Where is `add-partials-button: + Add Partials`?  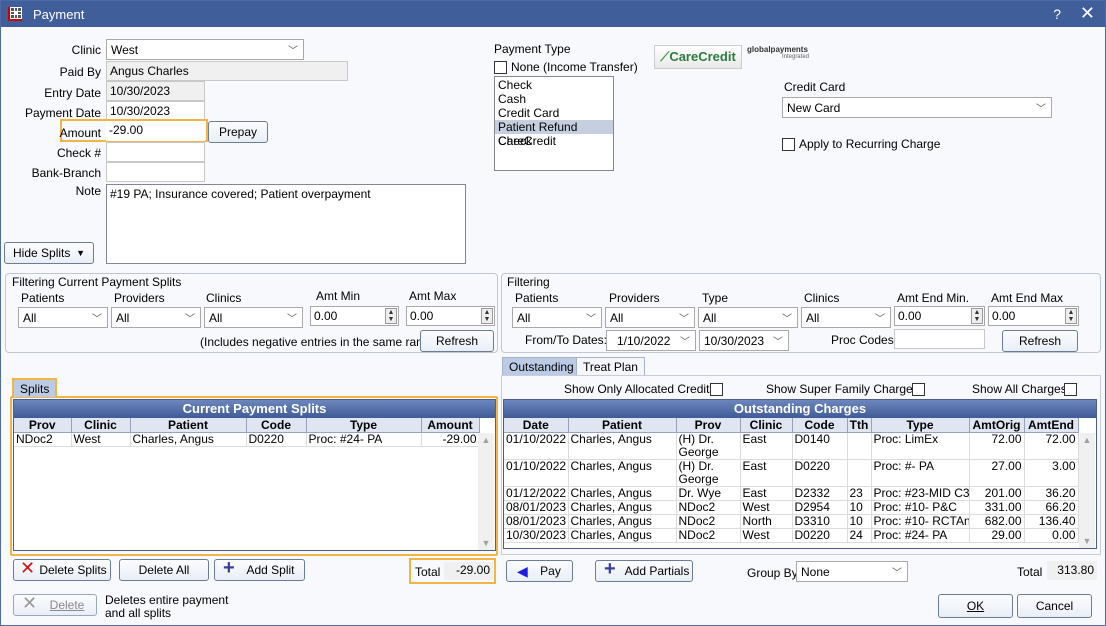
add-partials-button: + Add Partials is located at coordinates (644, 570).